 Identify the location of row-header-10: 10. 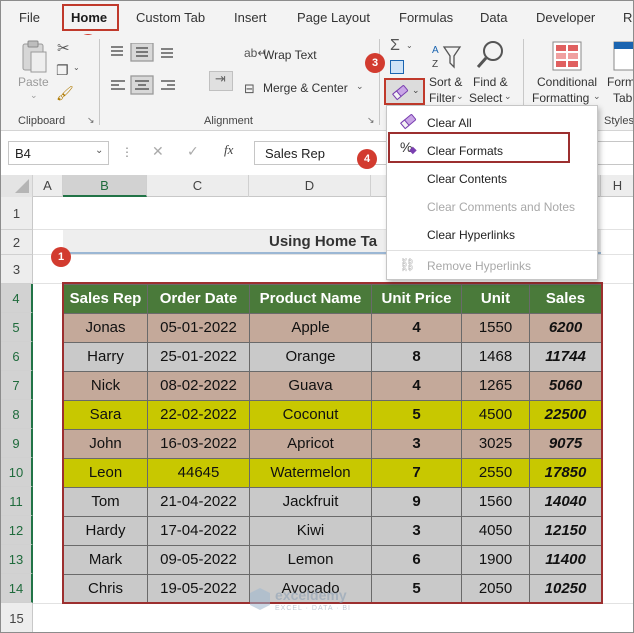
(17, 472).